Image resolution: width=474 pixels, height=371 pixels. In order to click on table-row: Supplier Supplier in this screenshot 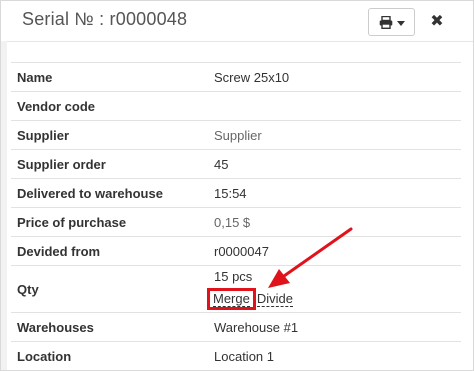, I will do `click(236, 135)`.